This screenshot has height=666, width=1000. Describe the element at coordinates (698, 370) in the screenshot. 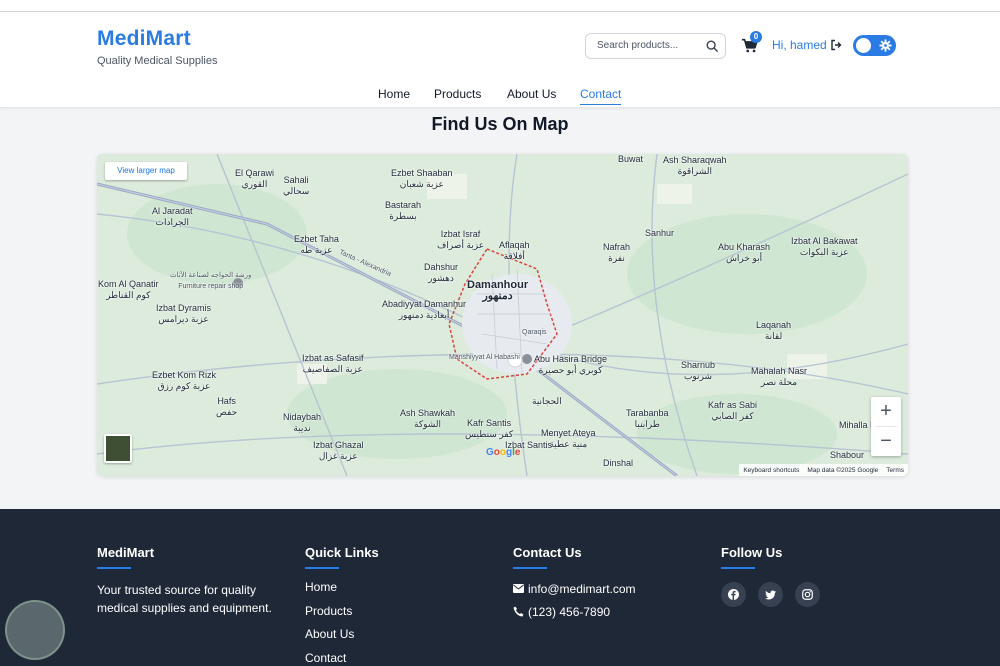

I see `map-label: Sharnub شرنوب` at that location.